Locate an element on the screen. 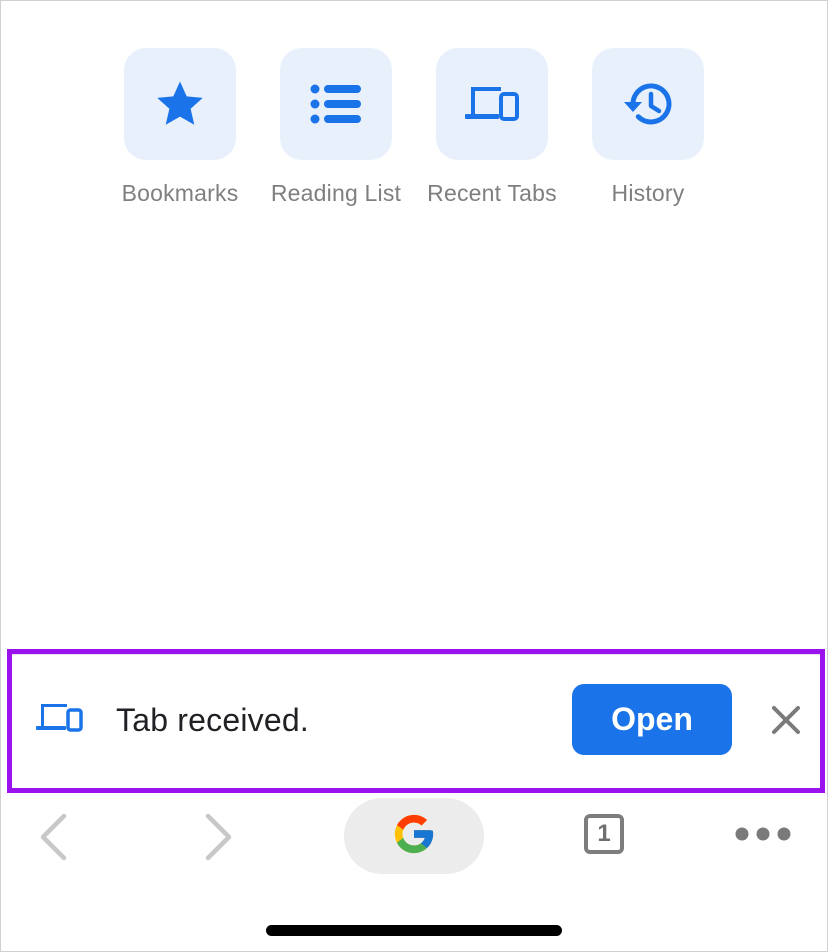 The image size is (828, 952). more-dots-icon is located at coordinates (763, 836).